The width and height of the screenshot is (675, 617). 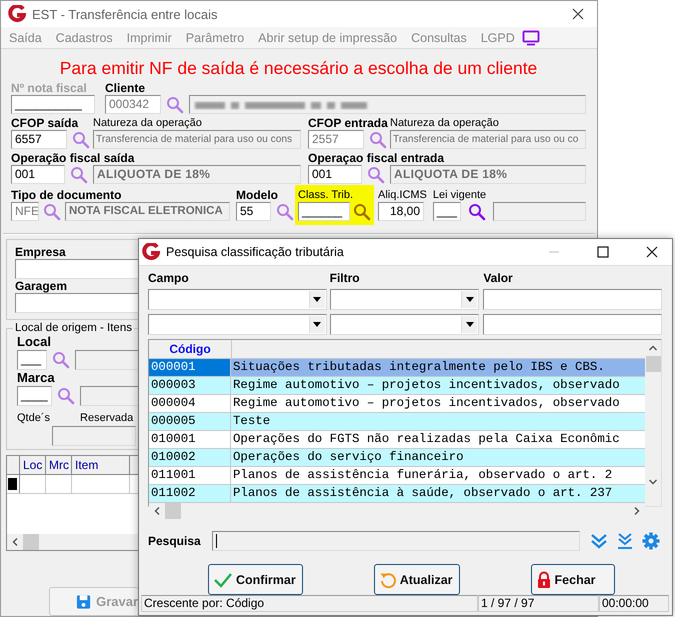 I want to click on table-cell: 000003, so click(x=190, y=385).